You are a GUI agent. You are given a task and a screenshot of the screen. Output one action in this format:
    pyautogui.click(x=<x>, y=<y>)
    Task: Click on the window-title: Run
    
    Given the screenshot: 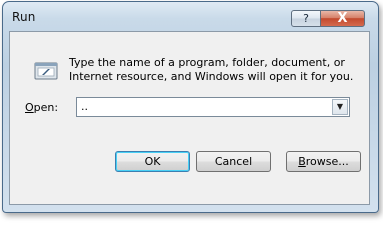 What is the action you would take?
    pyautogui.click(x=24, y=17)
    